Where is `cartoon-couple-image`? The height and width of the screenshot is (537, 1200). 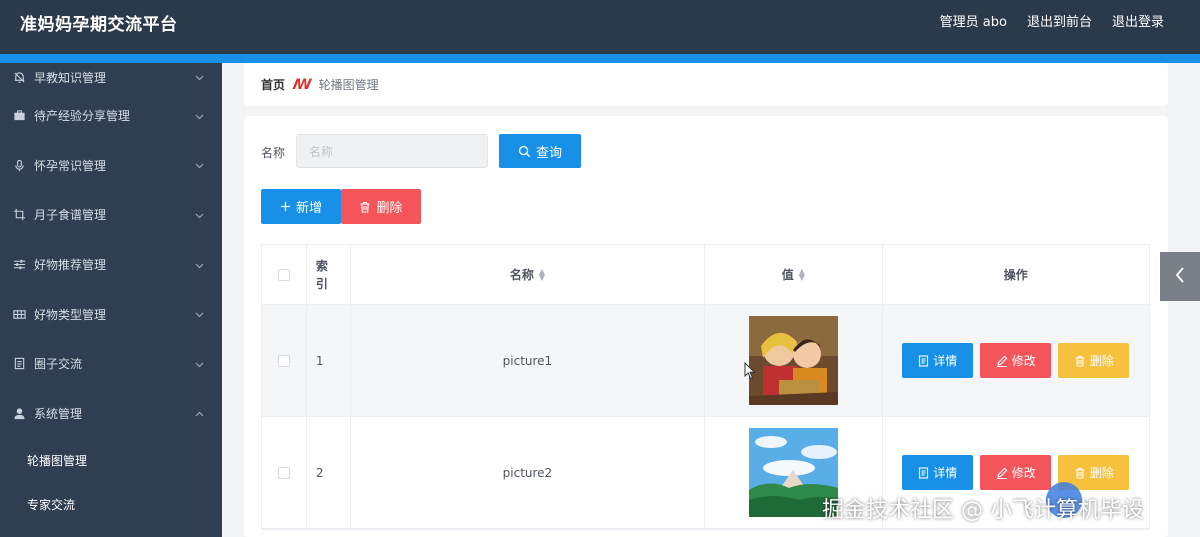 cartoon-couple-image is located at coordinates (793, 360).